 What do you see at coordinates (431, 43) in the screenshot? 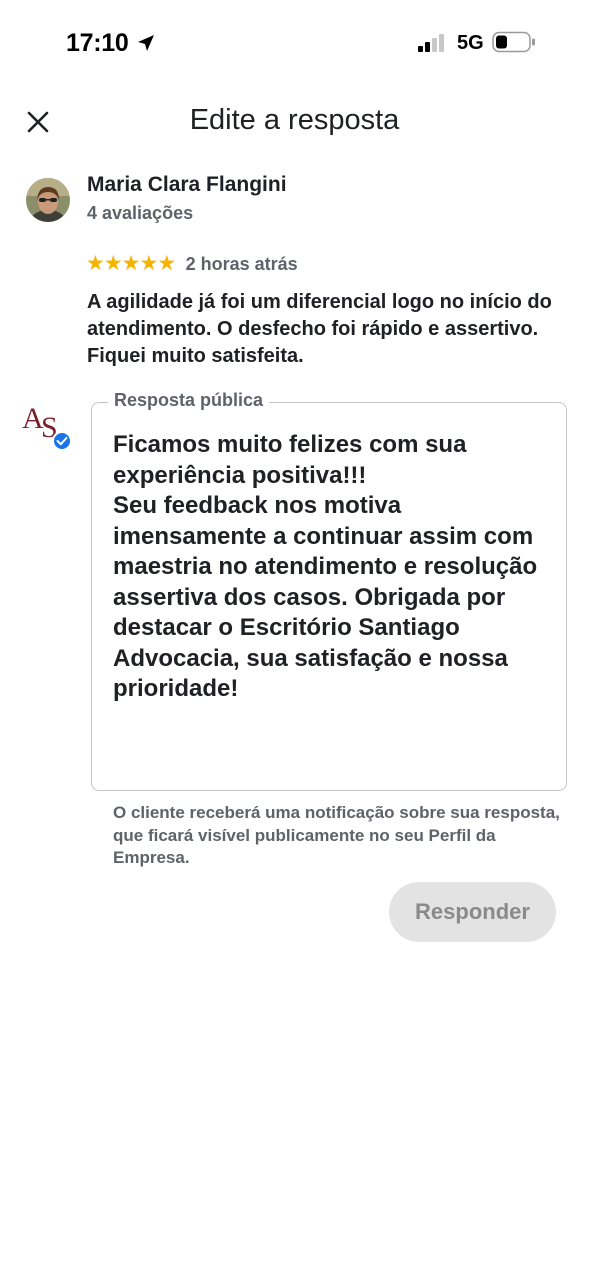
I see `cellular-signal-icon` at bounding box center [431, 43].